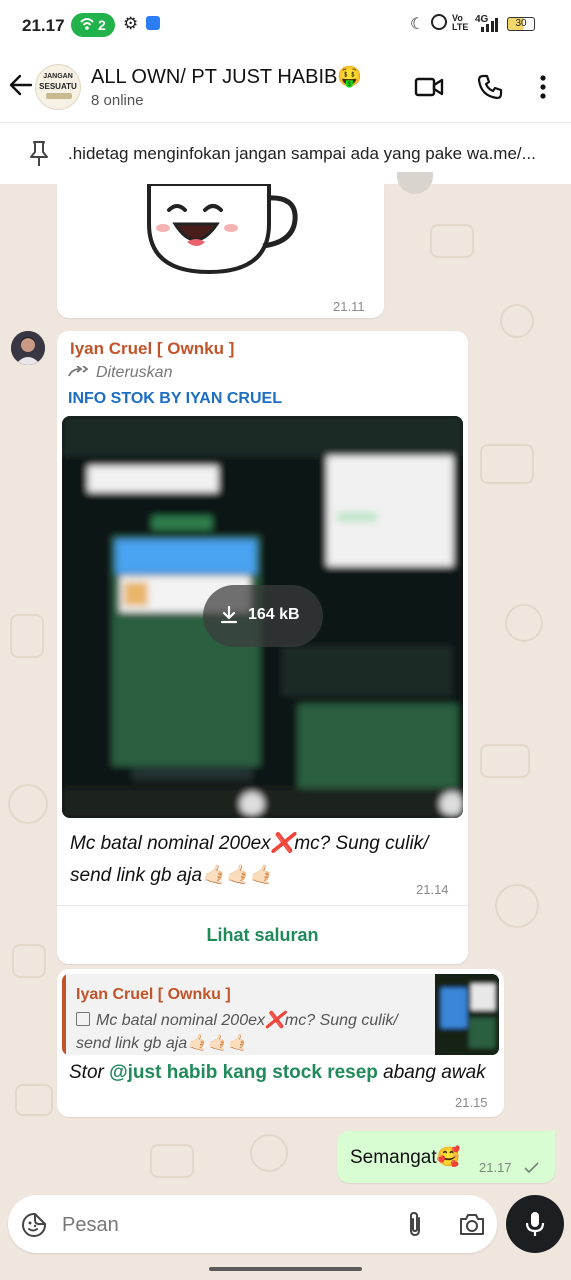 The width and height of the screenshot is (571, 1280). I want to click on voice-call-icon, so click(490, 87).